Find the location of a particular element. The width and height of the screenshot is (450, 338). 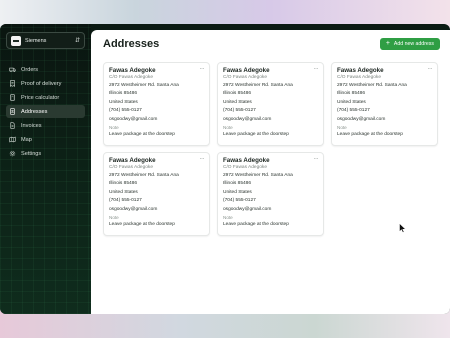

add-new-address-button: + Add new address is located at coordinates (409, 44).